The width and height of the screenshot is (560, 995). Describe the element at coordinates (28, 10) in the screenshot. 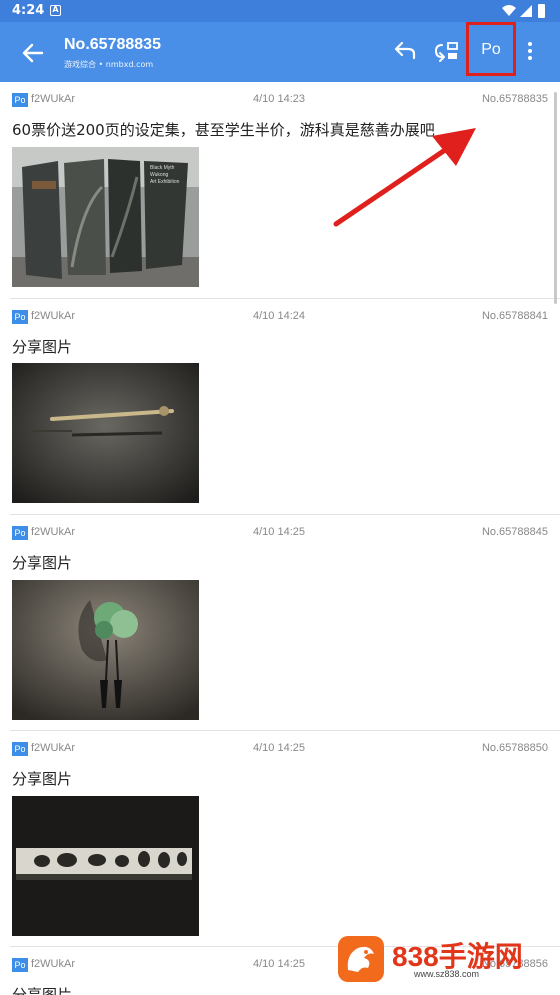

I see `status-time: 4:24` at that location.